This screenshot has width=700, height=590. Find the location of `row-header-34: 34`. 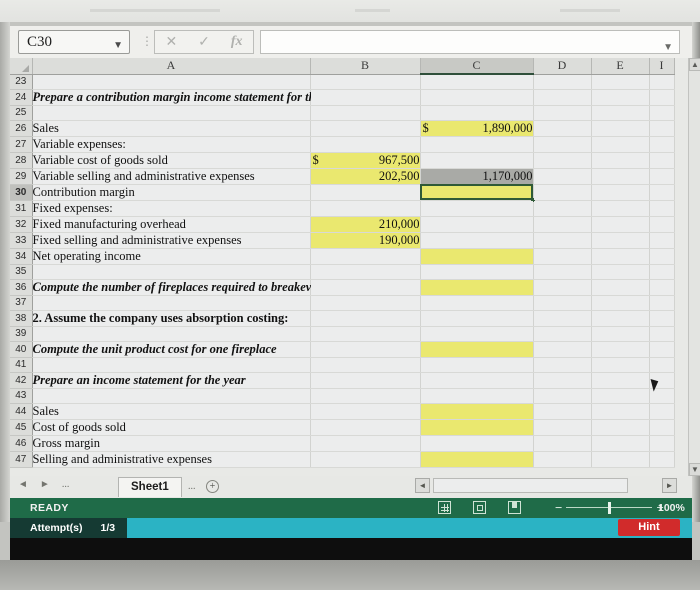

row-header-34: 34 is located at coordinates (21, 256).